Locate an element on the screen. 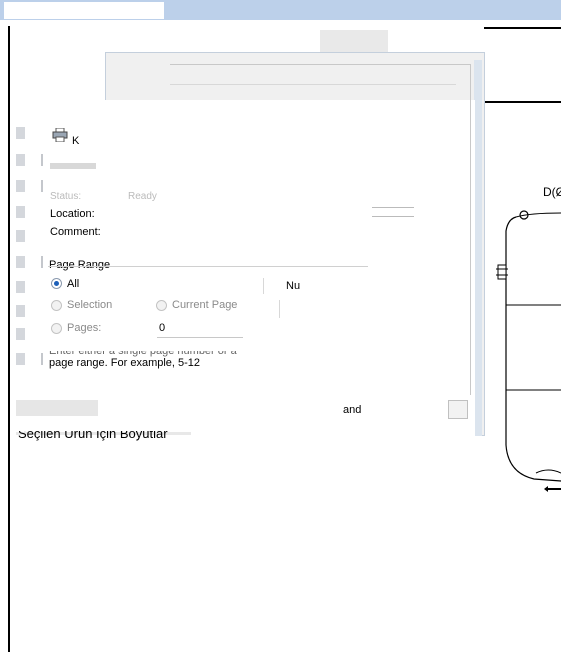 The width and height of the screenshot is (561, 652). page-range-group-border is located at coordinates (208, 266).